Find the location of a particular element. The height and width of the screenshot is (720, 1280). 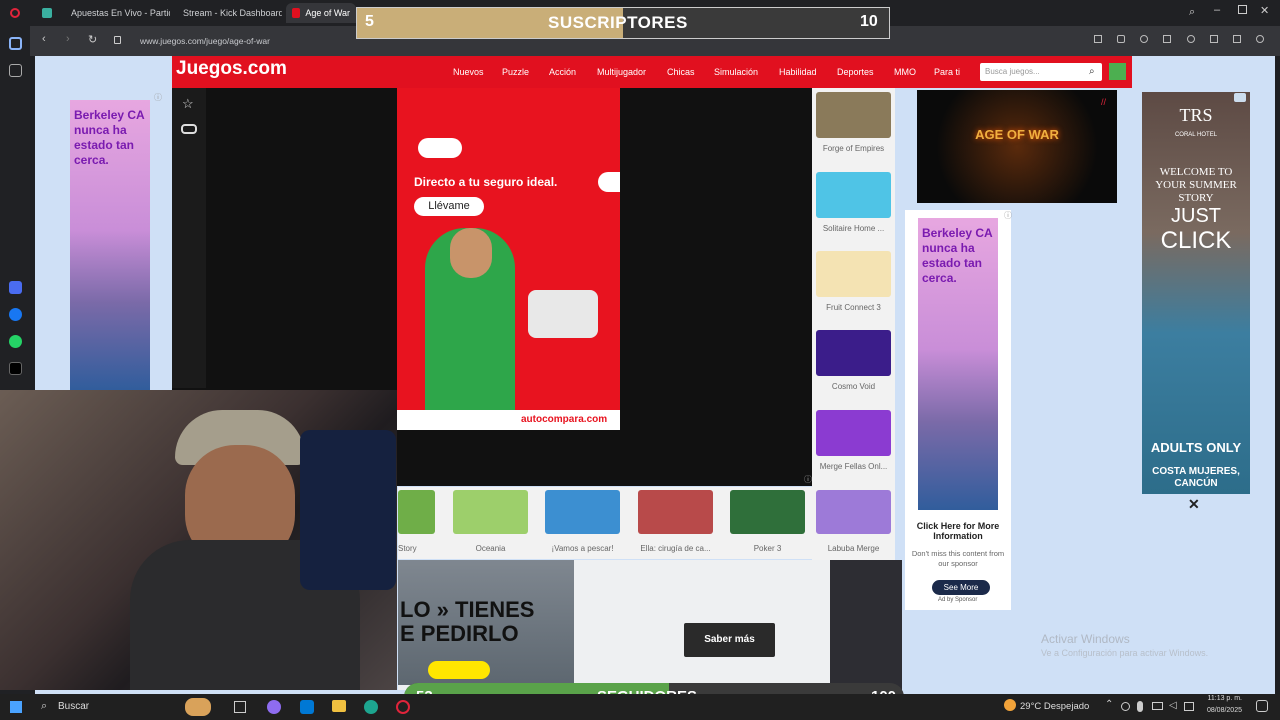

tab-age-of-war: Age of War is located at coordinates (321, 13).